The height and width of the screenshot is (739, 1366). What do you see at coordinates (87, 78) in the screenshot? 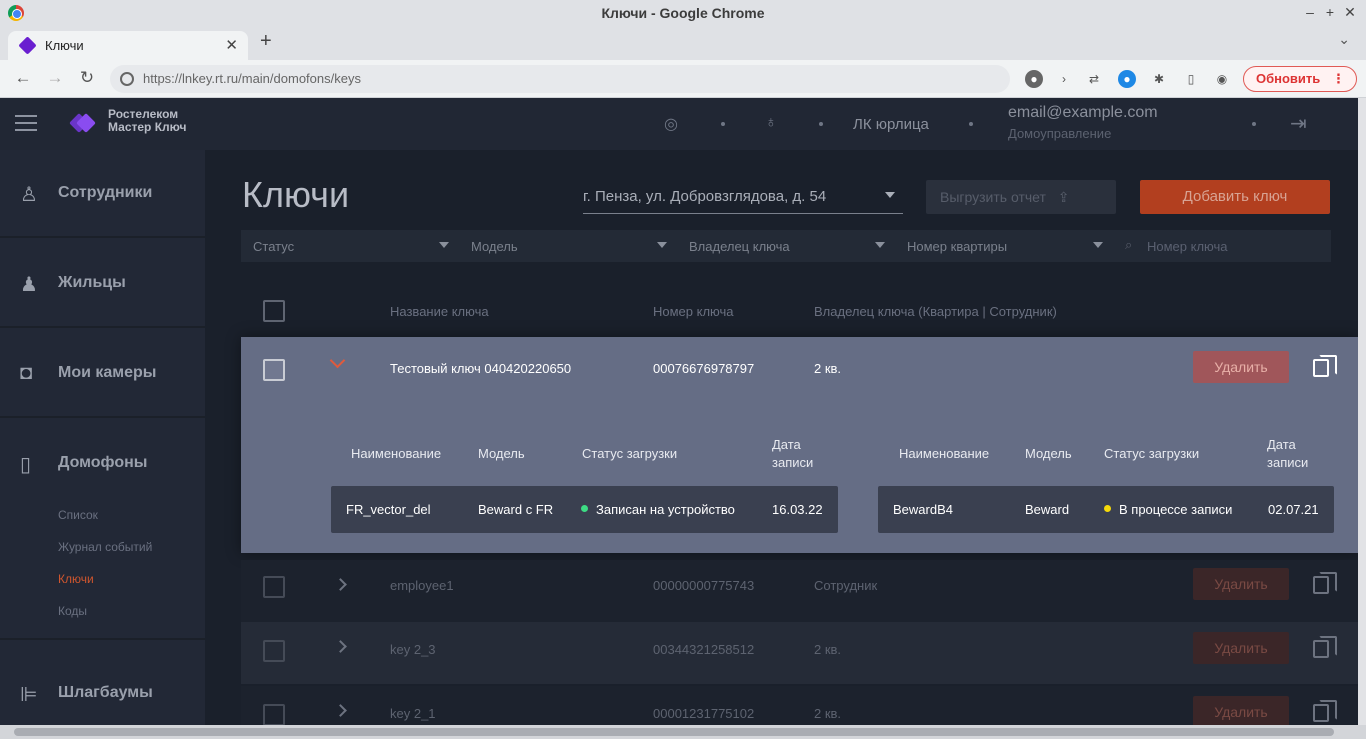
I see `reload-icon: ↻` at bounding box center [87, 78].